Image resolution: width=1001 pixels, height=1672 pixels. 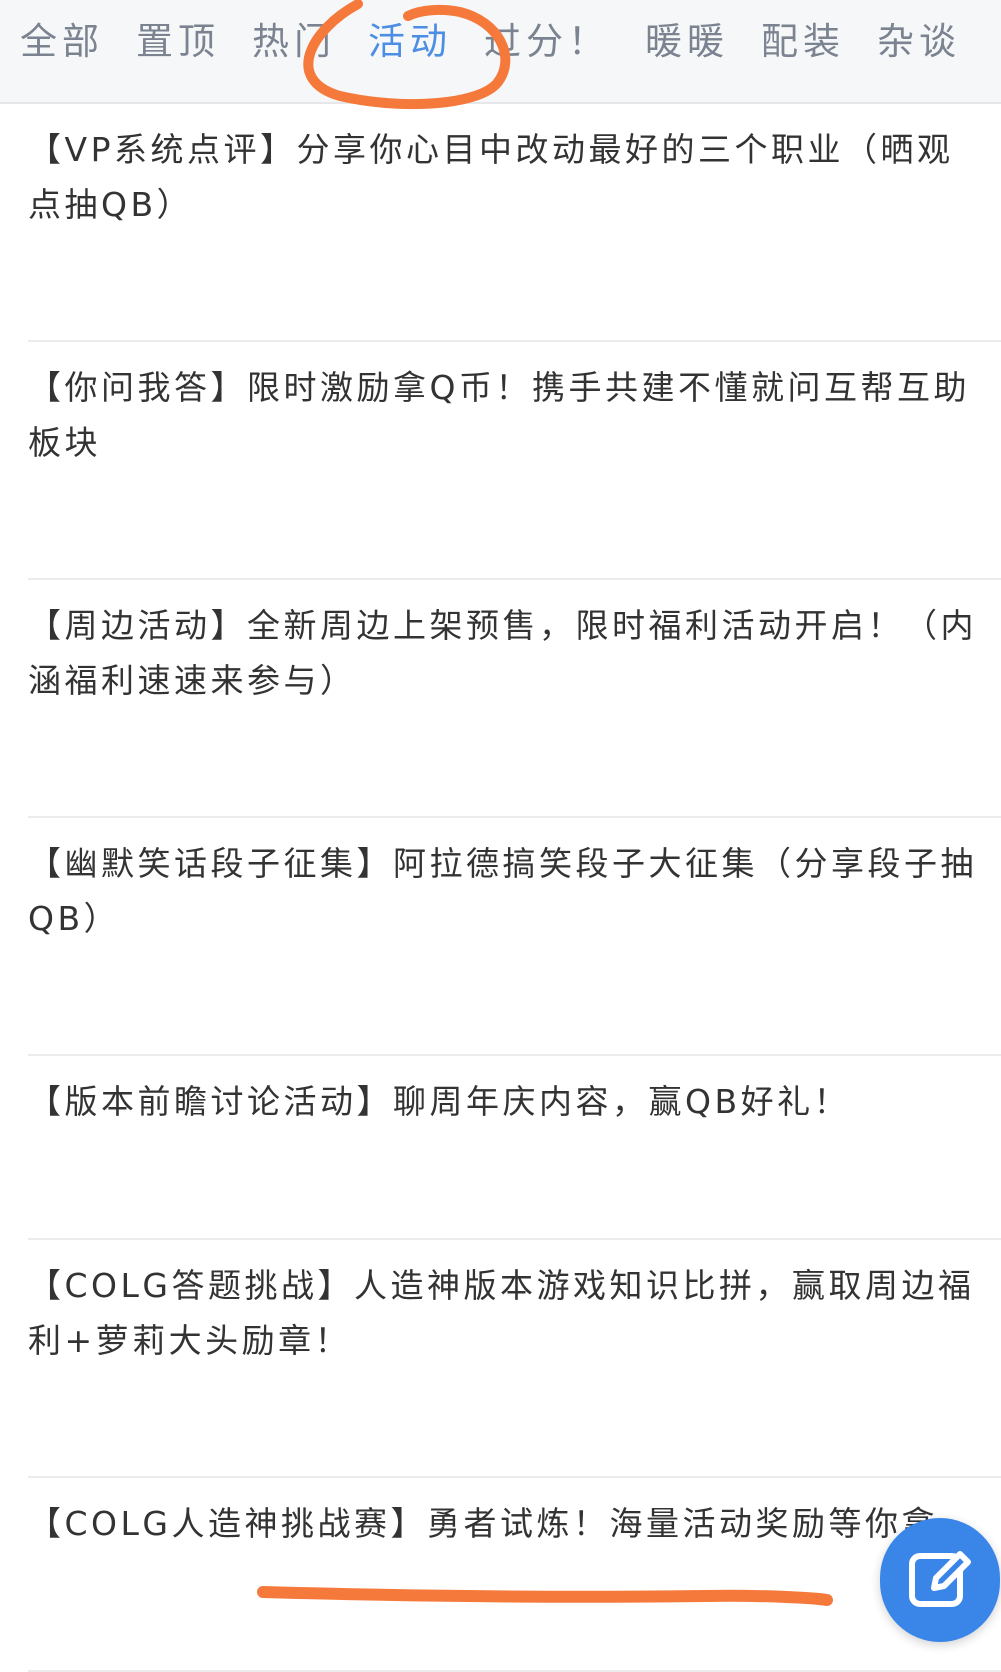 I want to click on post-title: 【VP系统点评】分享你心目中改动最好的三个职业（晒观点抽QB）, so click(x=508, y=177).